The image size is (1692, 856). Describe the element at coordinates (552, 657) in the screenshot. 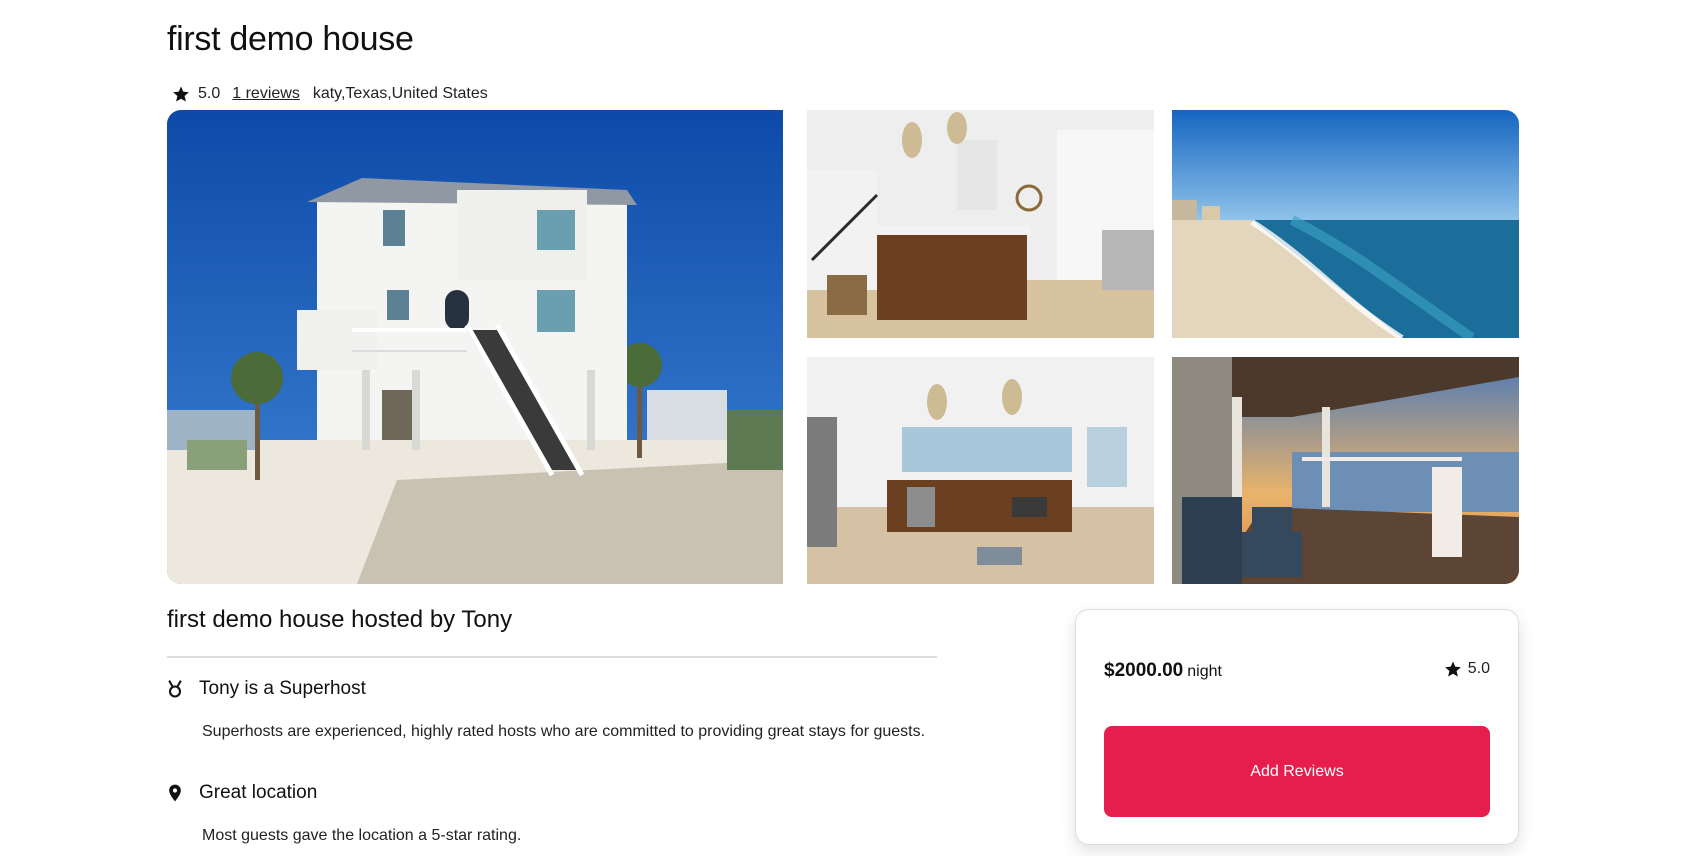

I see `divider` at that location.